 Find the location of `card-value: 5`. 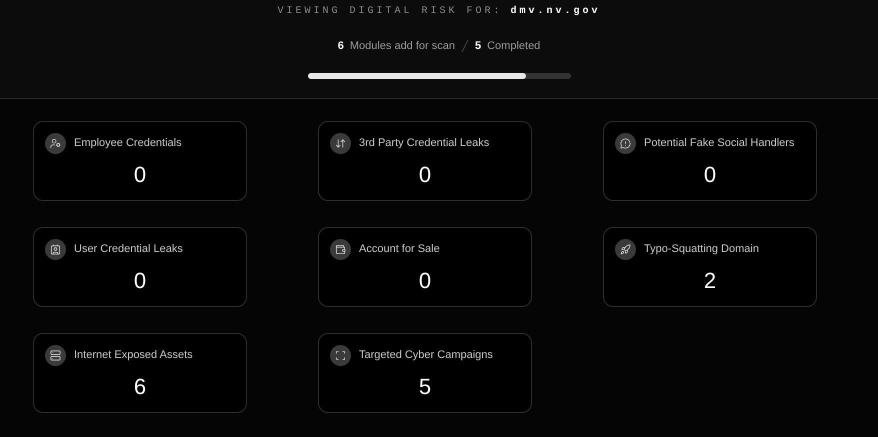

card-value: 5 is located at coordinates (425, 387).